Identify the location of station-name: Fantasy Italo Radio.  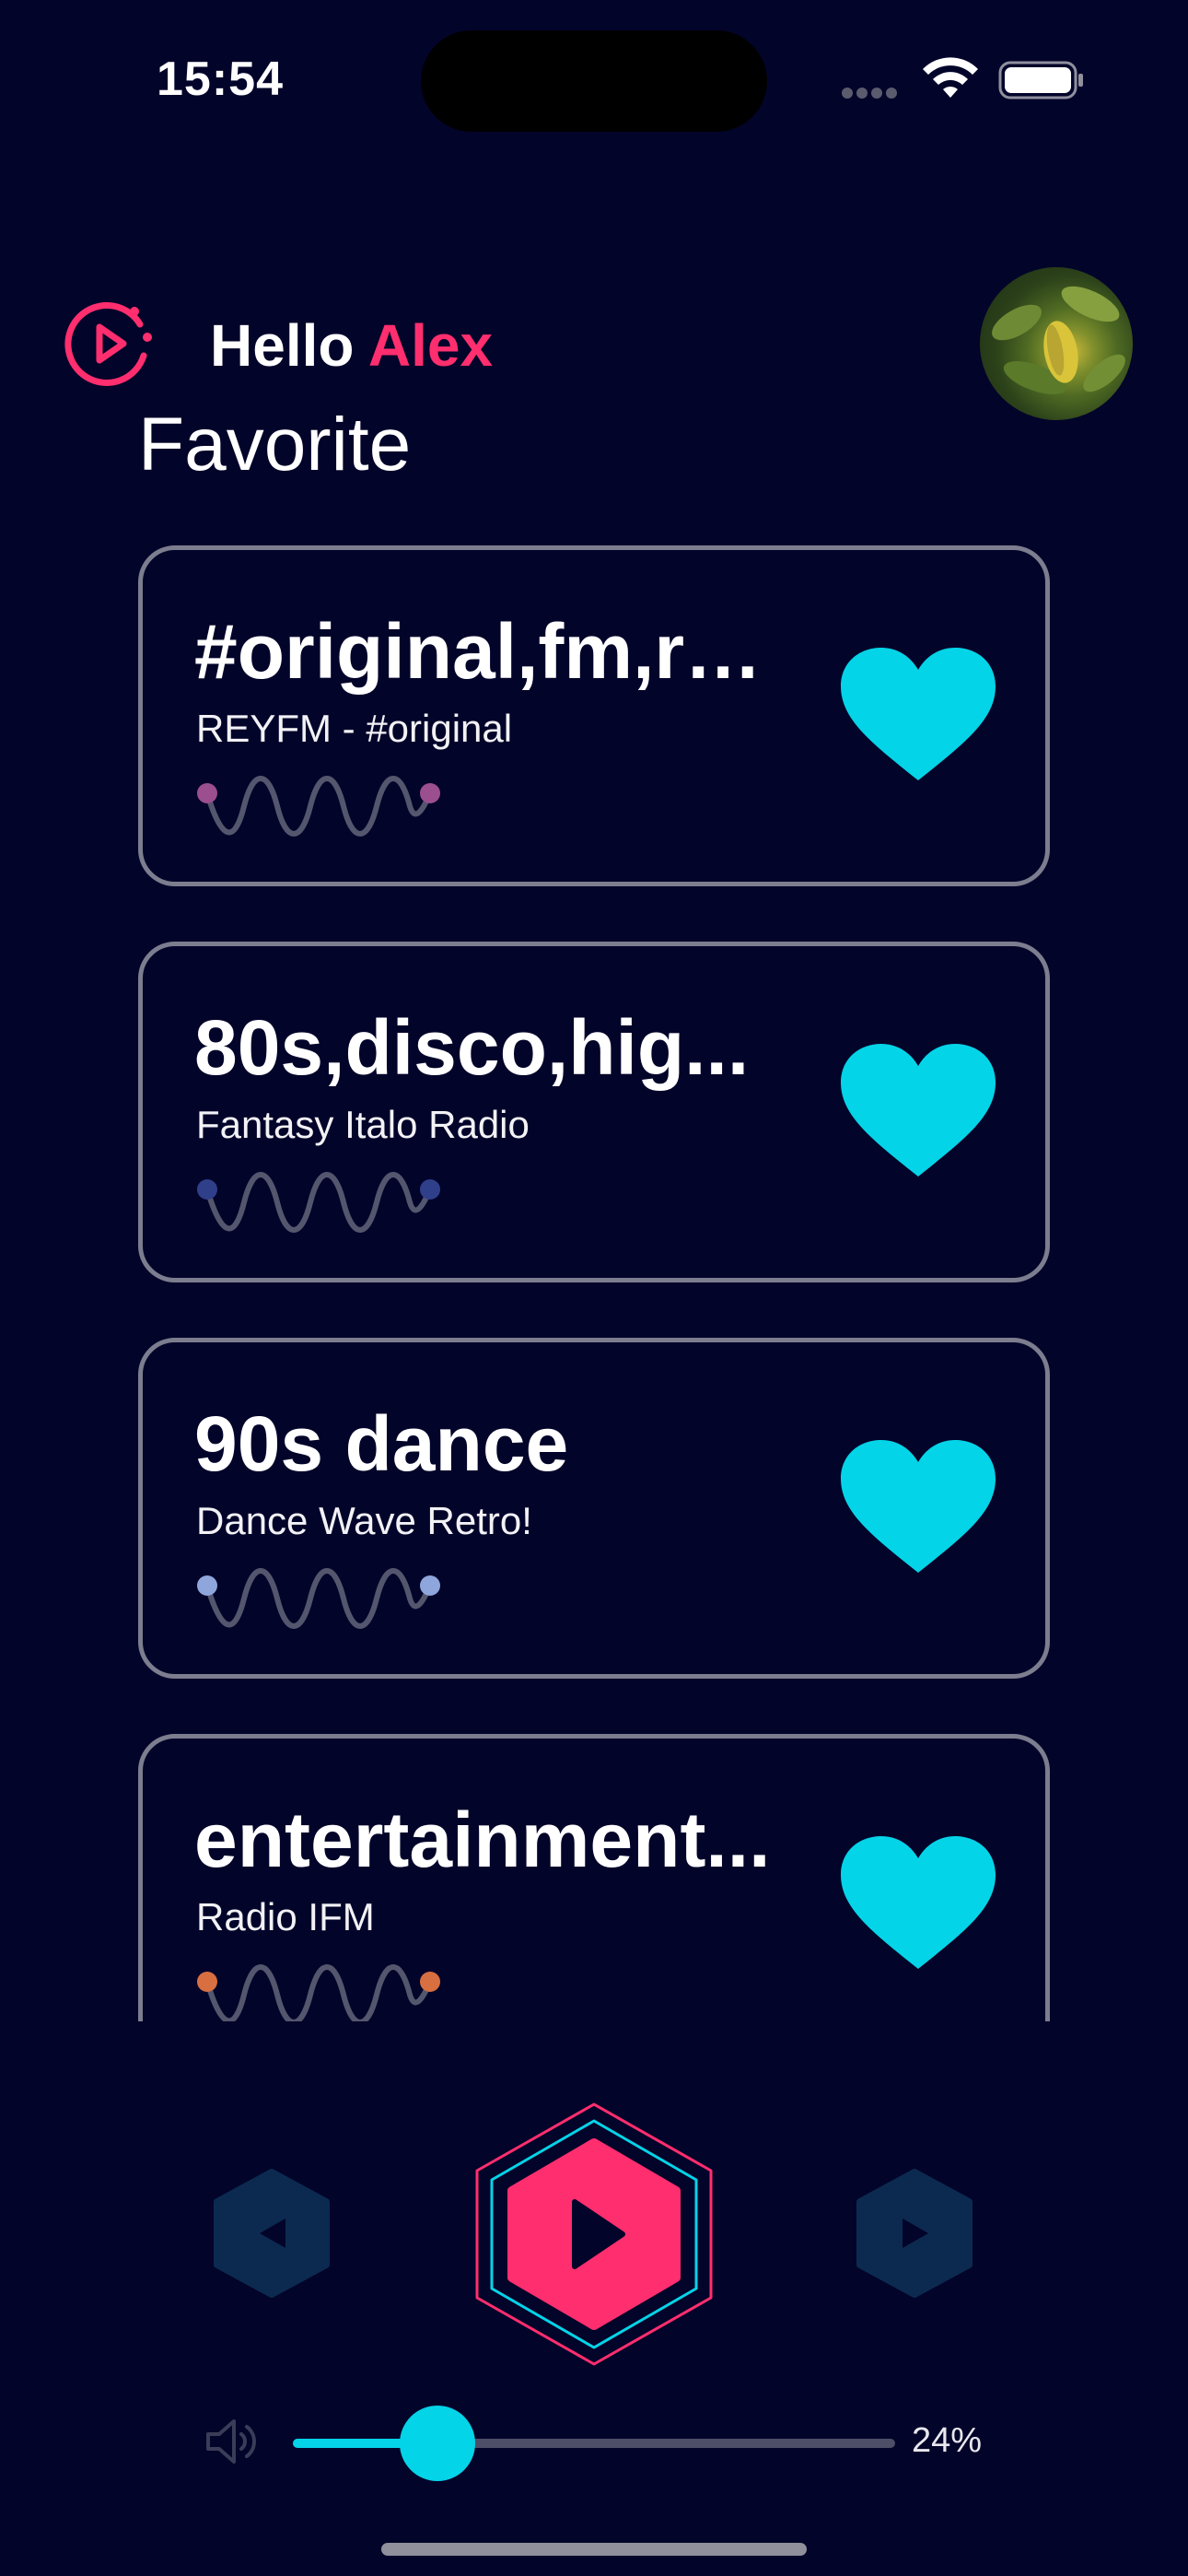
(363, 1124).